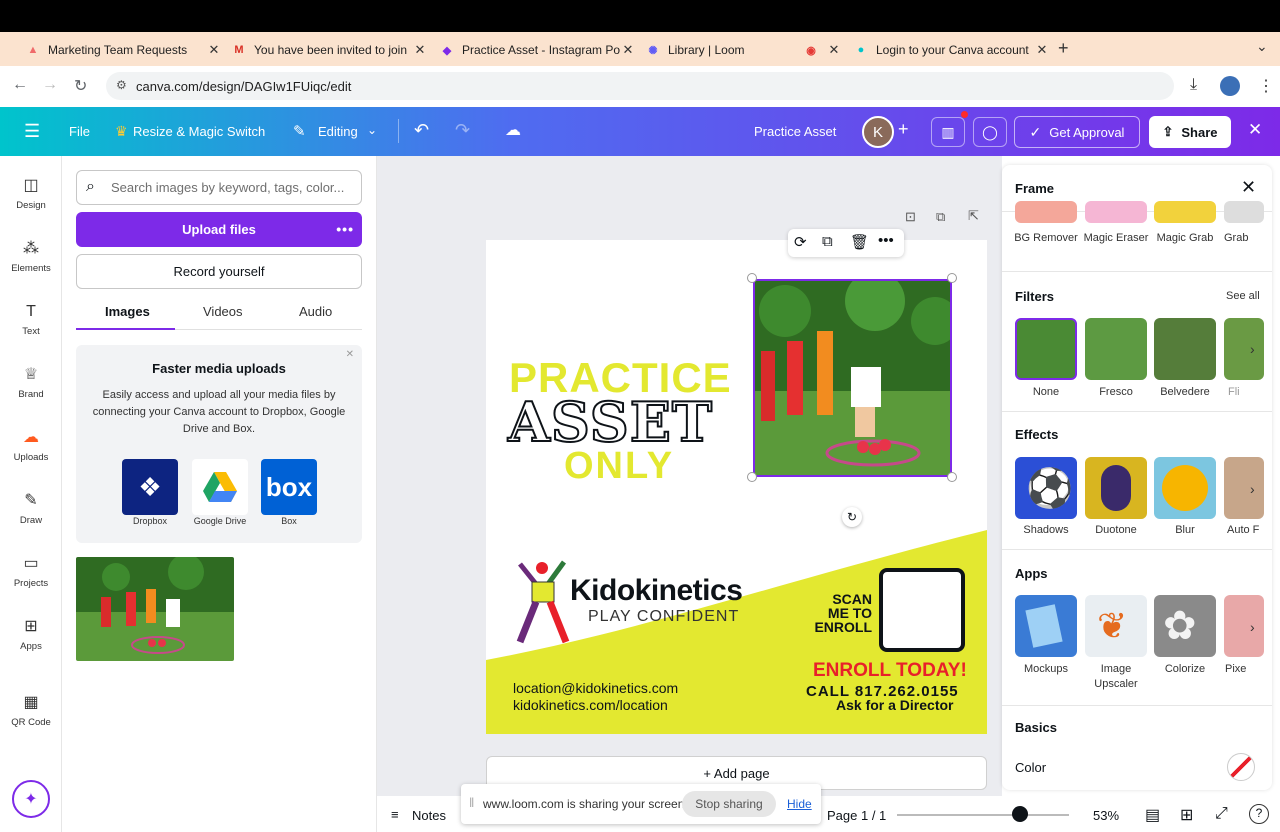 The image size is (1280, 832). Describe the element at coordinates (338, 131) in the screenshot. I see `editing-mode-button: Editing` at that location.